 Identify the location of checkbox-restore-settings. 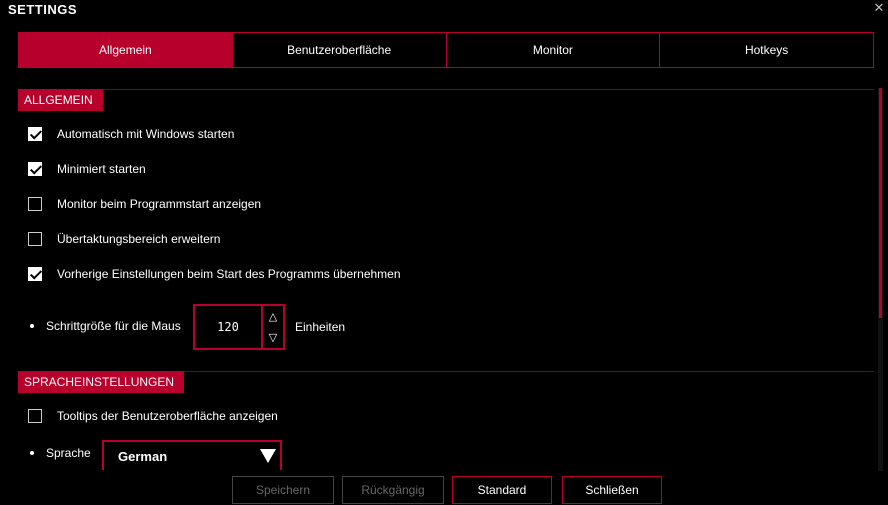
(35, 274).